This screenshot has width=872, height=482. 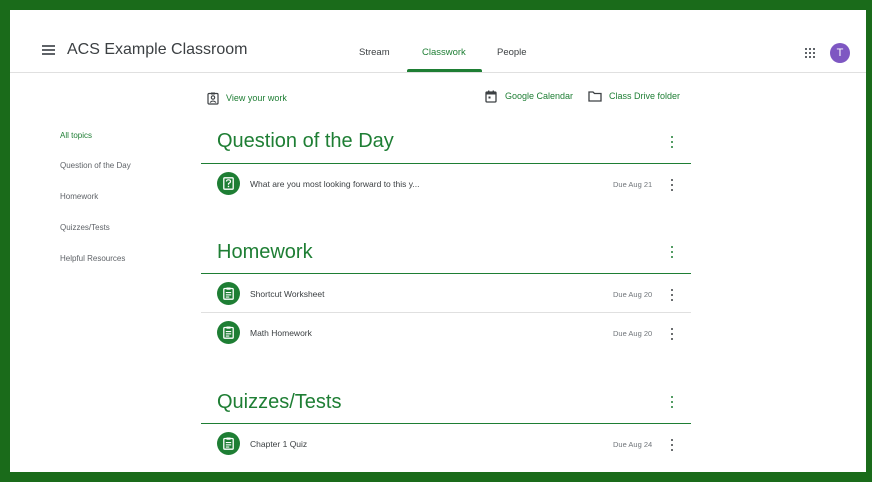 What do you see at coordinates (79, 196) in the screenshot?
I see `sidebar-item-homework: Homework` at bounding box center [79, 196].